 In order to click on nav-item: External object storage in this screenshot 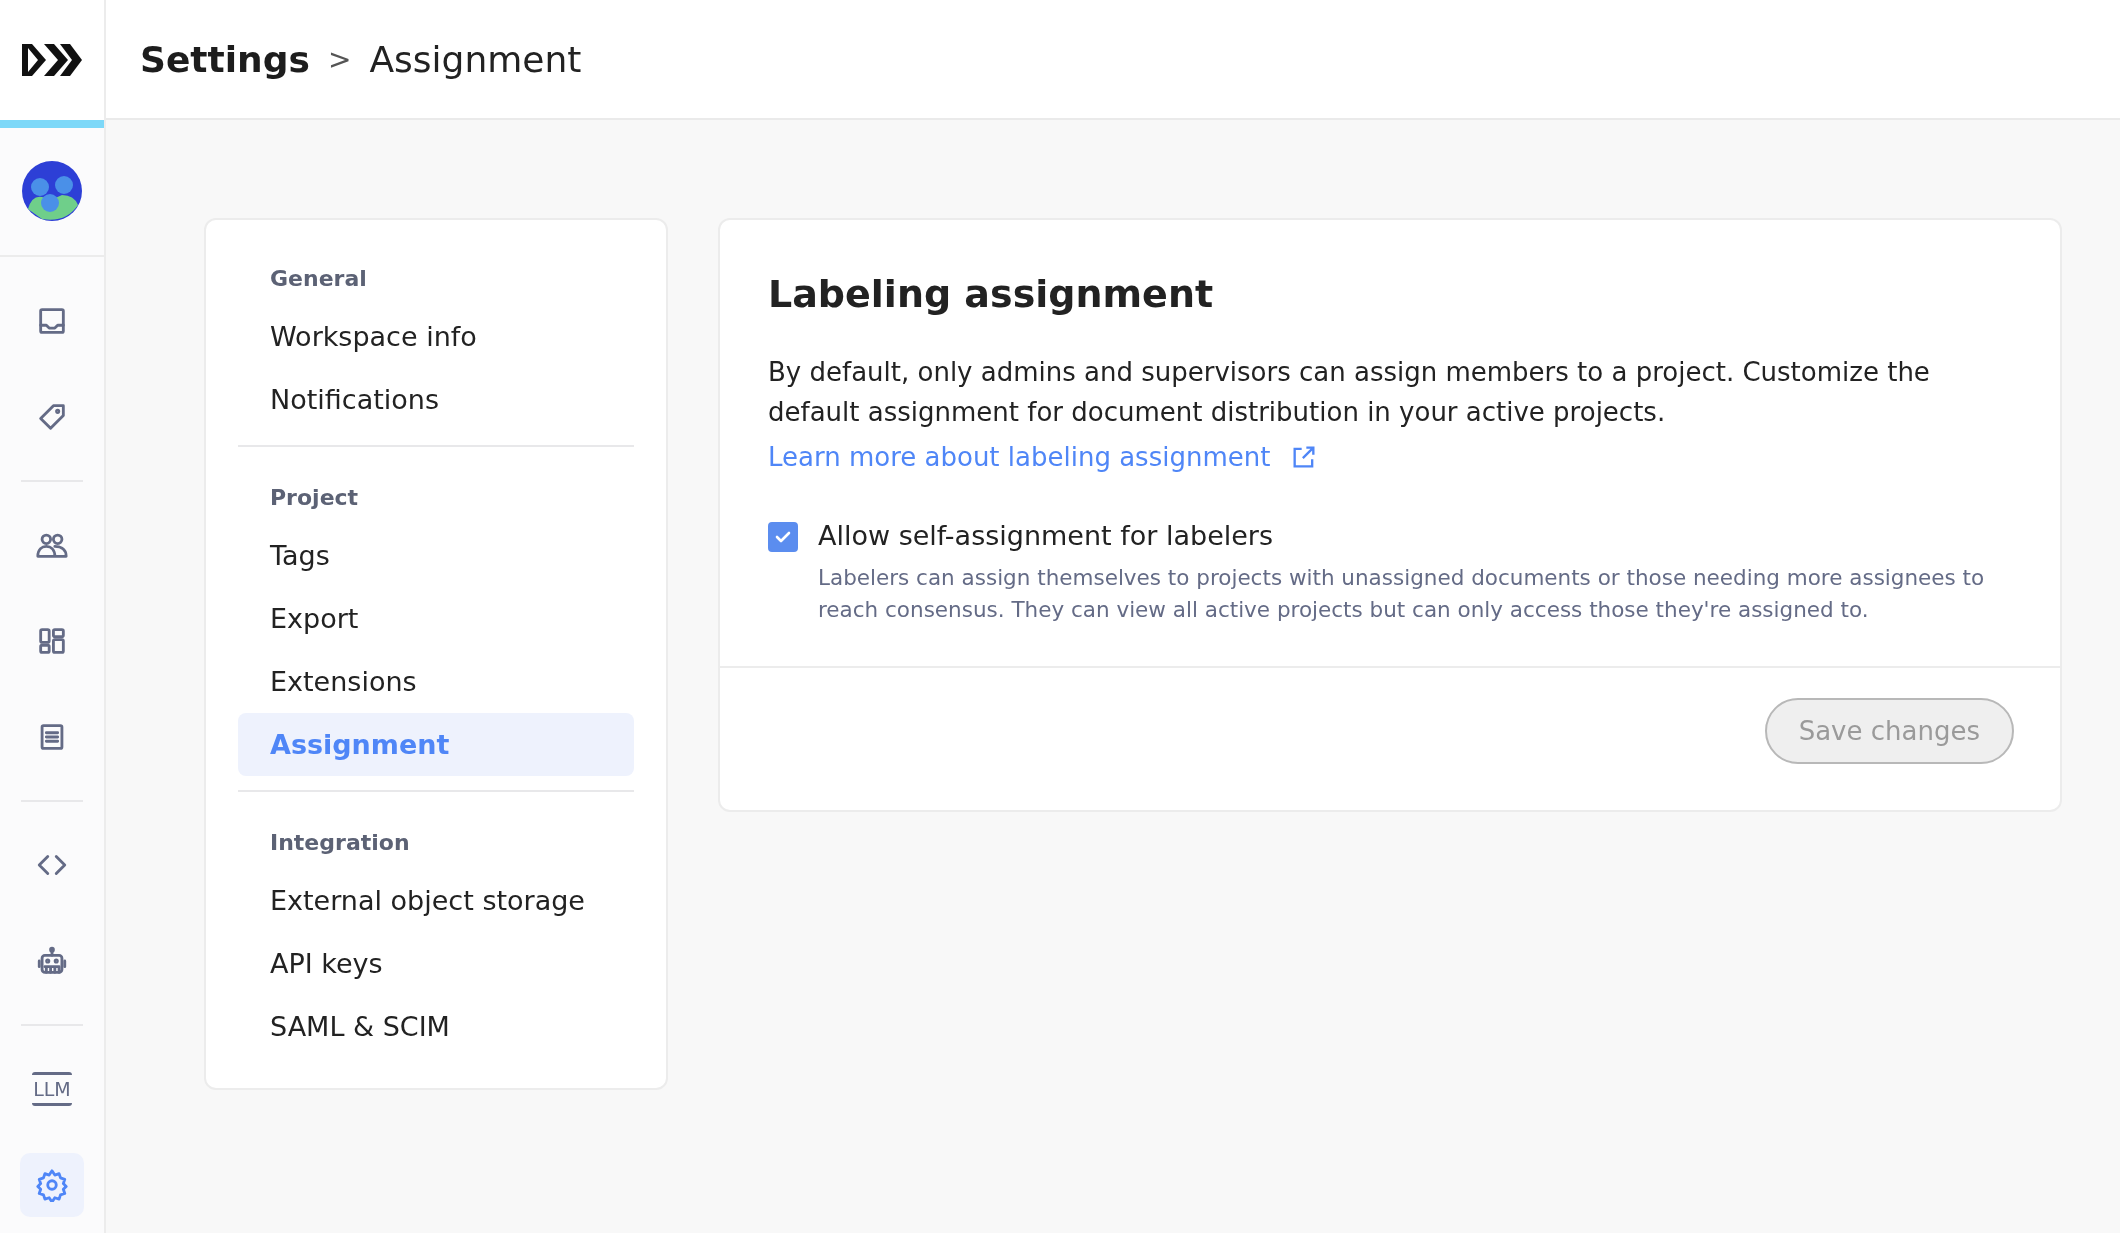, I will do `click(436, 900)`.